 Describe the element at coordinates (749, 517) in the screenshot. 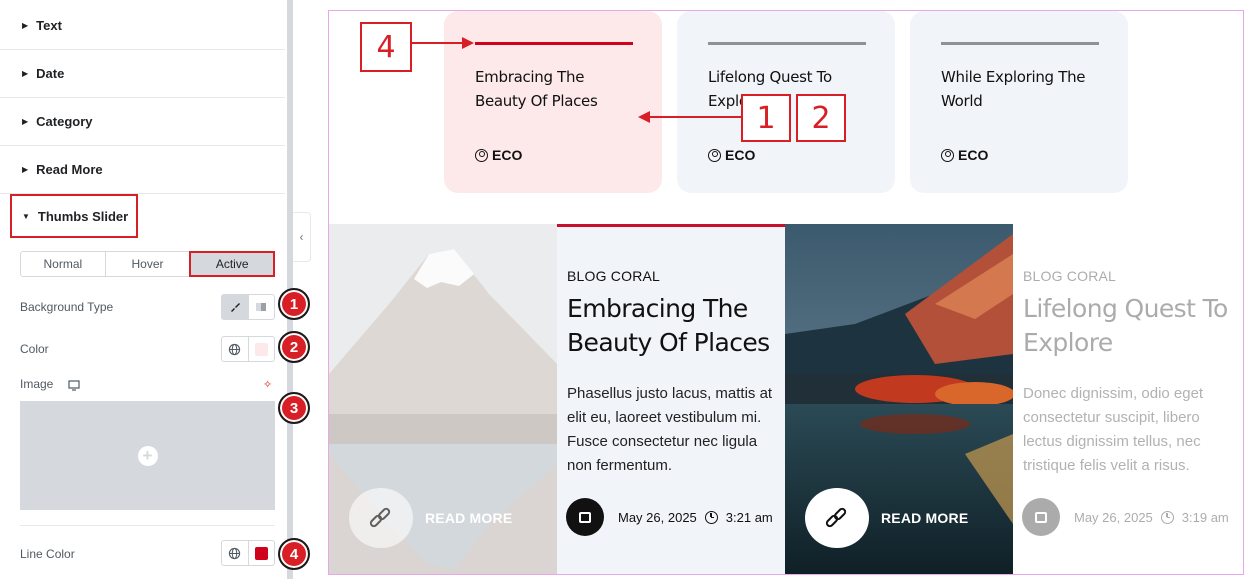

I see `slide-time: 3:21 am` at that location.